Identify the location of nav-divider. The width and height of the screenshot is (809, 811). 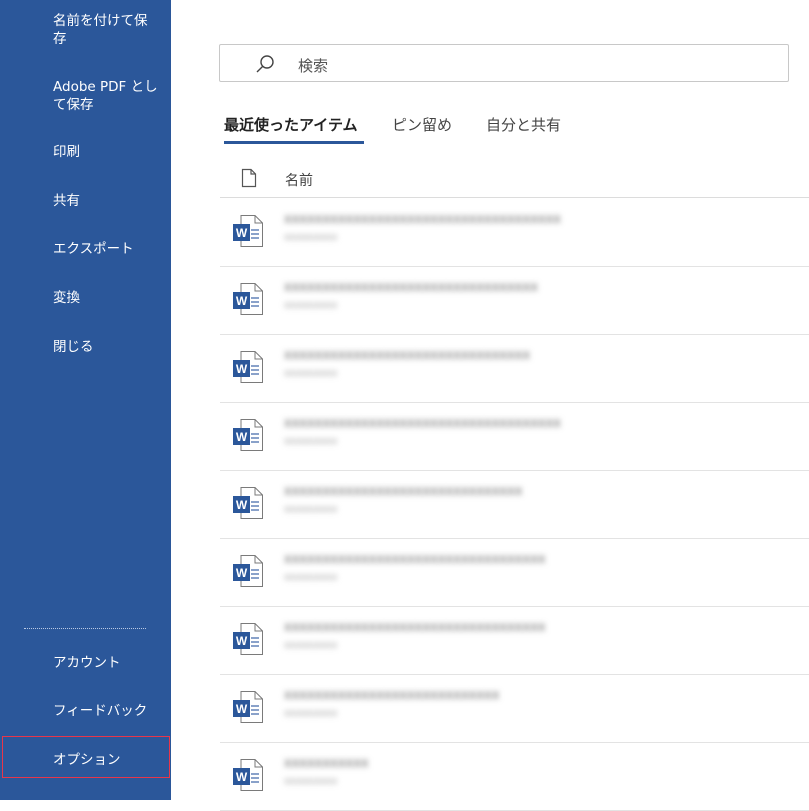
(85, 628).